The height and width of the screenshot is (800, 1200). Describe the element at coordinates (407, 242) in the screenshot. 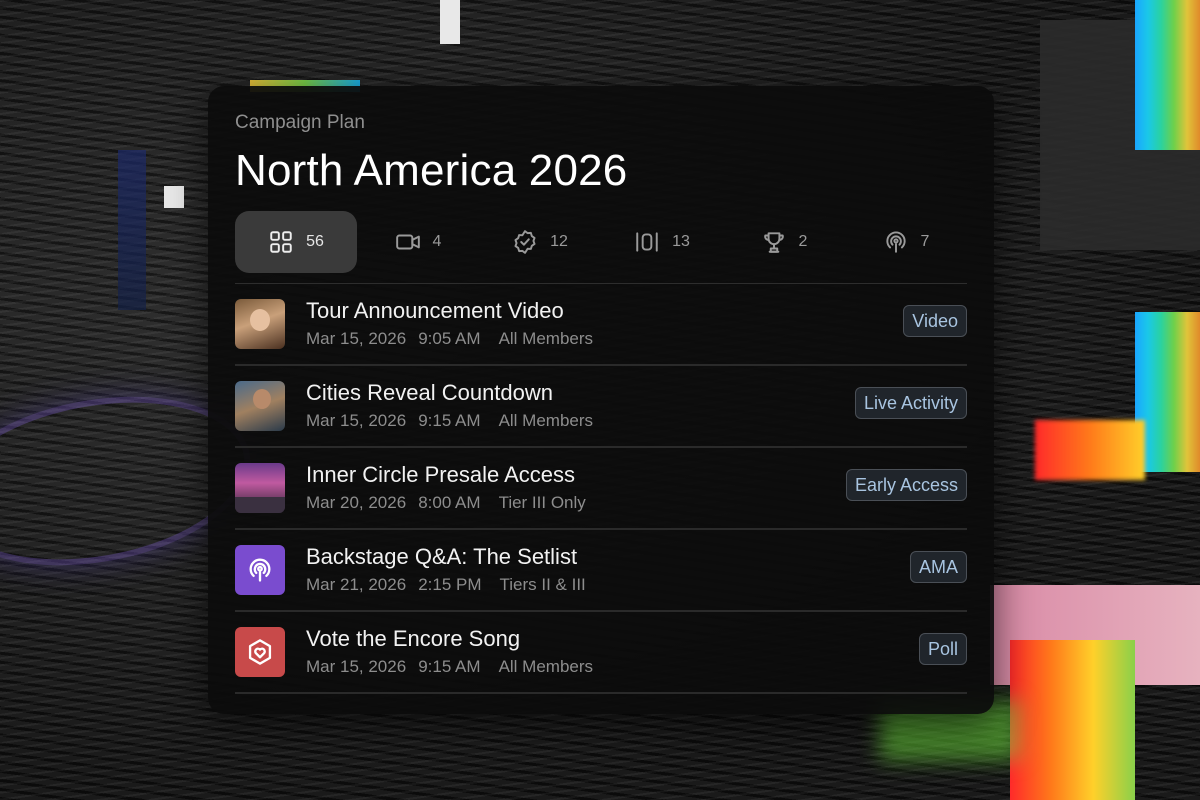

I see `video-icon` at that location.